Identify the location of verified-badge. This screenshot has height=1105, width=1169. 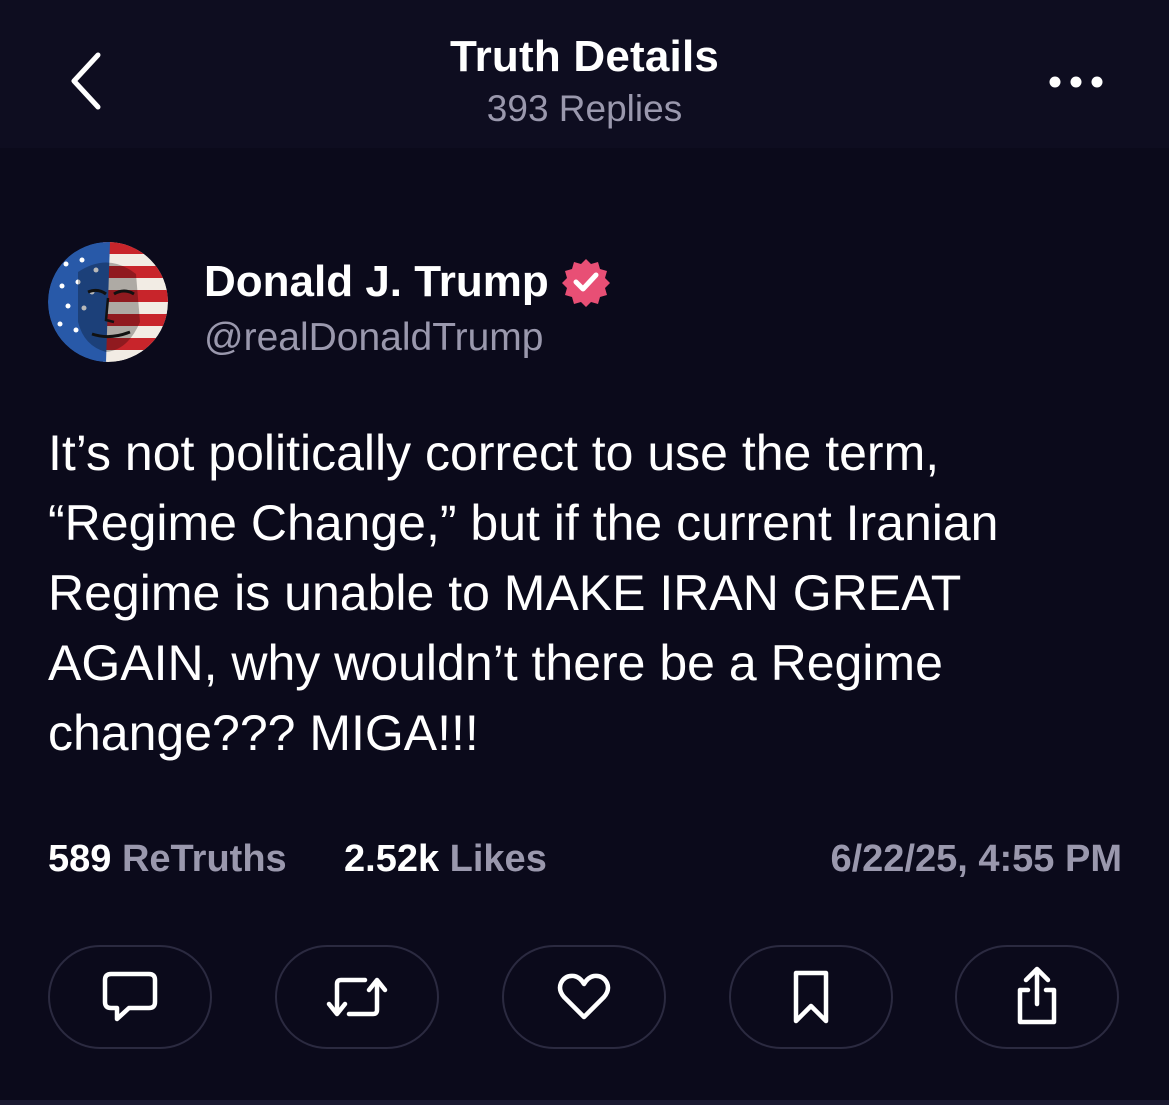
(586, 282).